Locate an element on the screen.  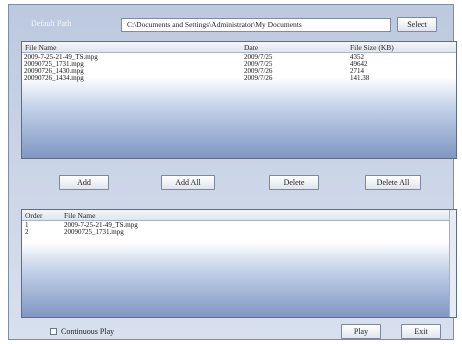
file-row: 2009-7-25-21-49_TS.mpg 2009/7/25 4352 is located at coordinates (239, 57).